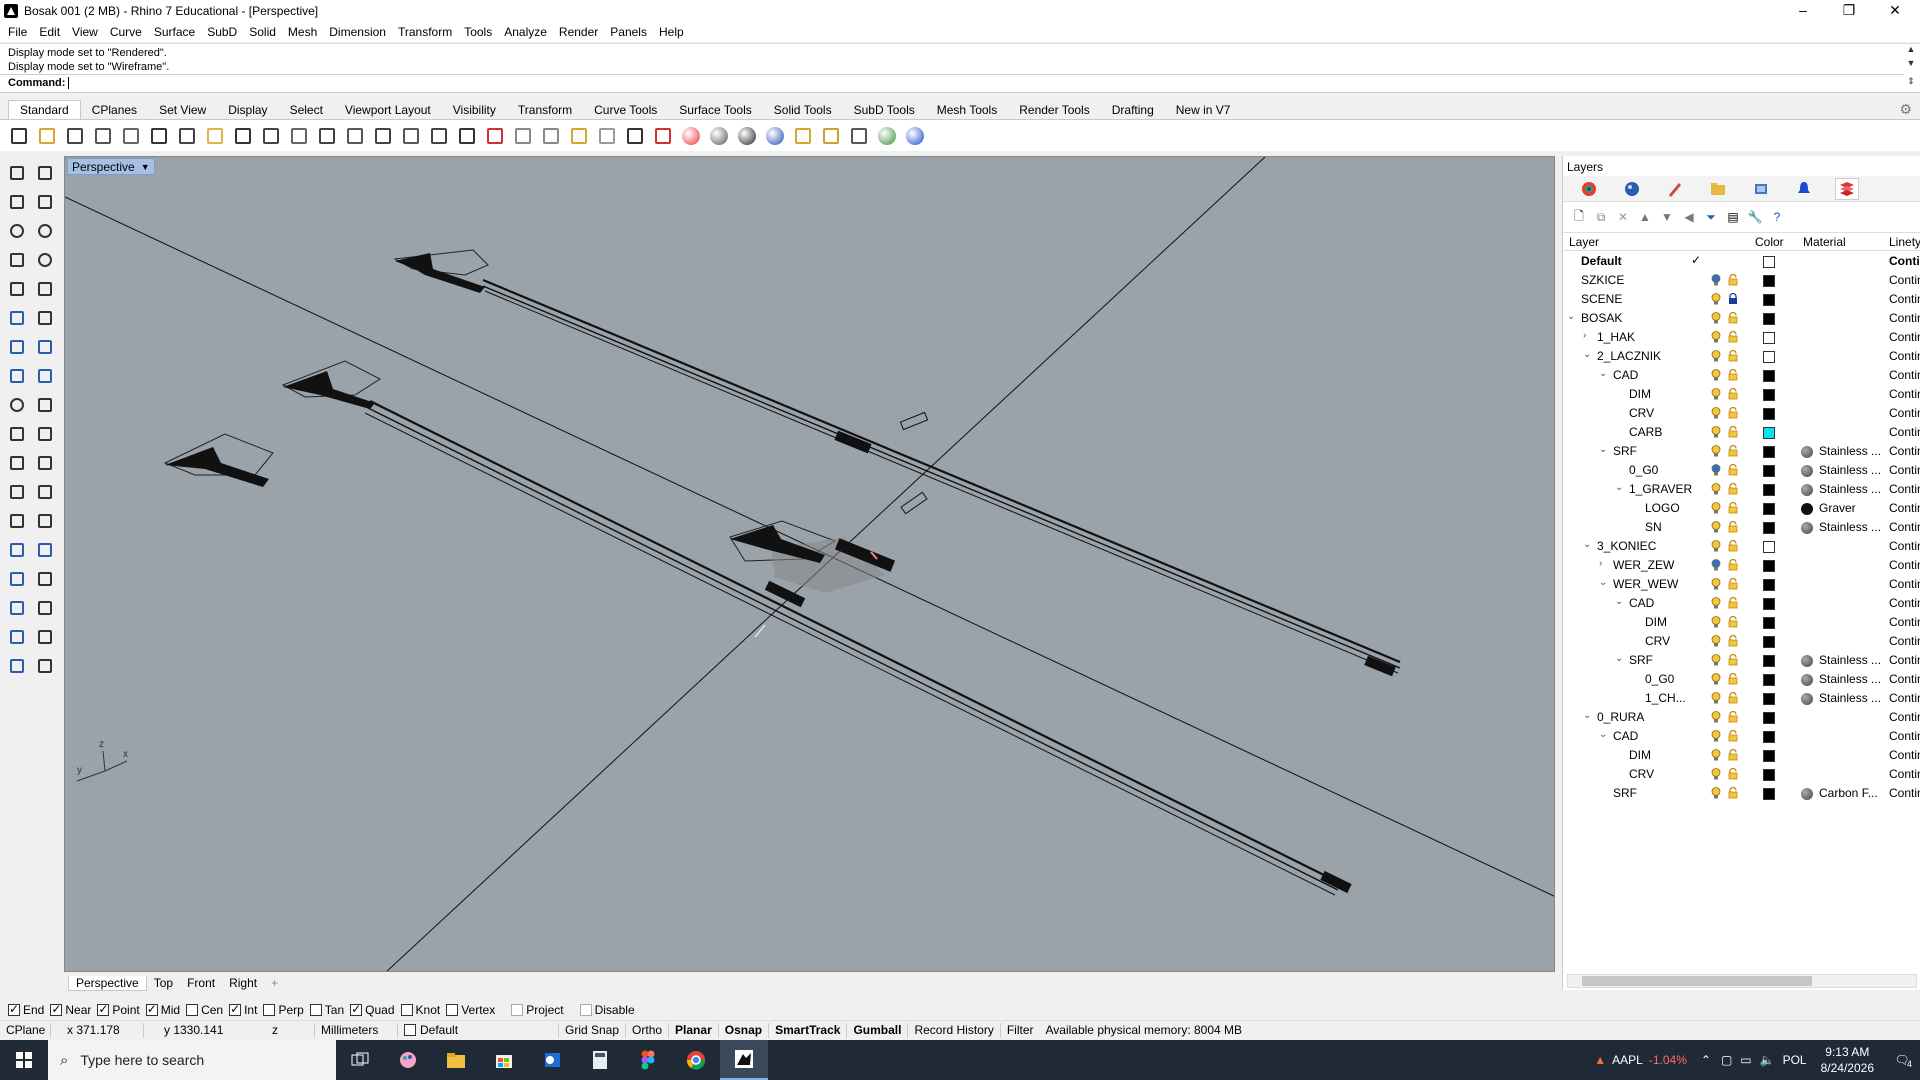  I want to click on polygon-icon, so click(17, 289).